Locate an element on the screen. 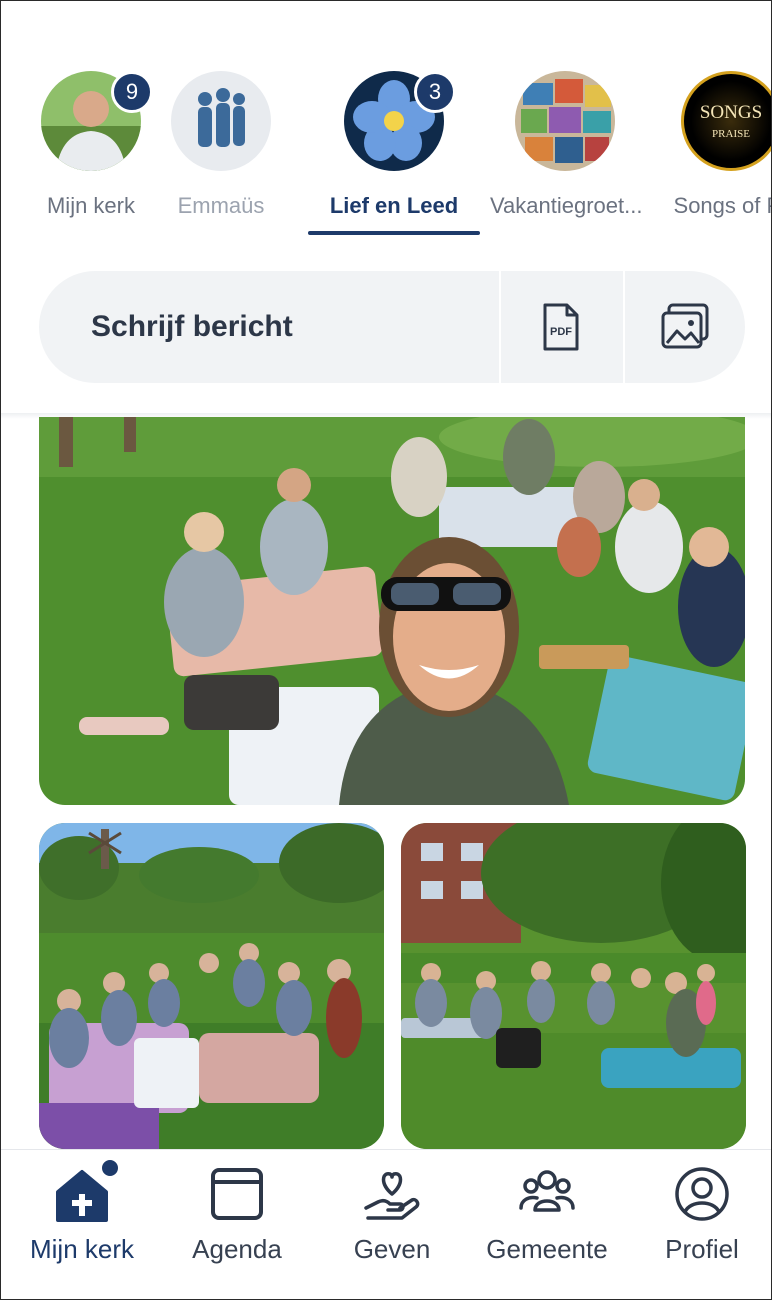 This screenshot has height=1300, width=772. songs-of-praise-logo: SONGS PRAISE is located at coordinates (726, 121).